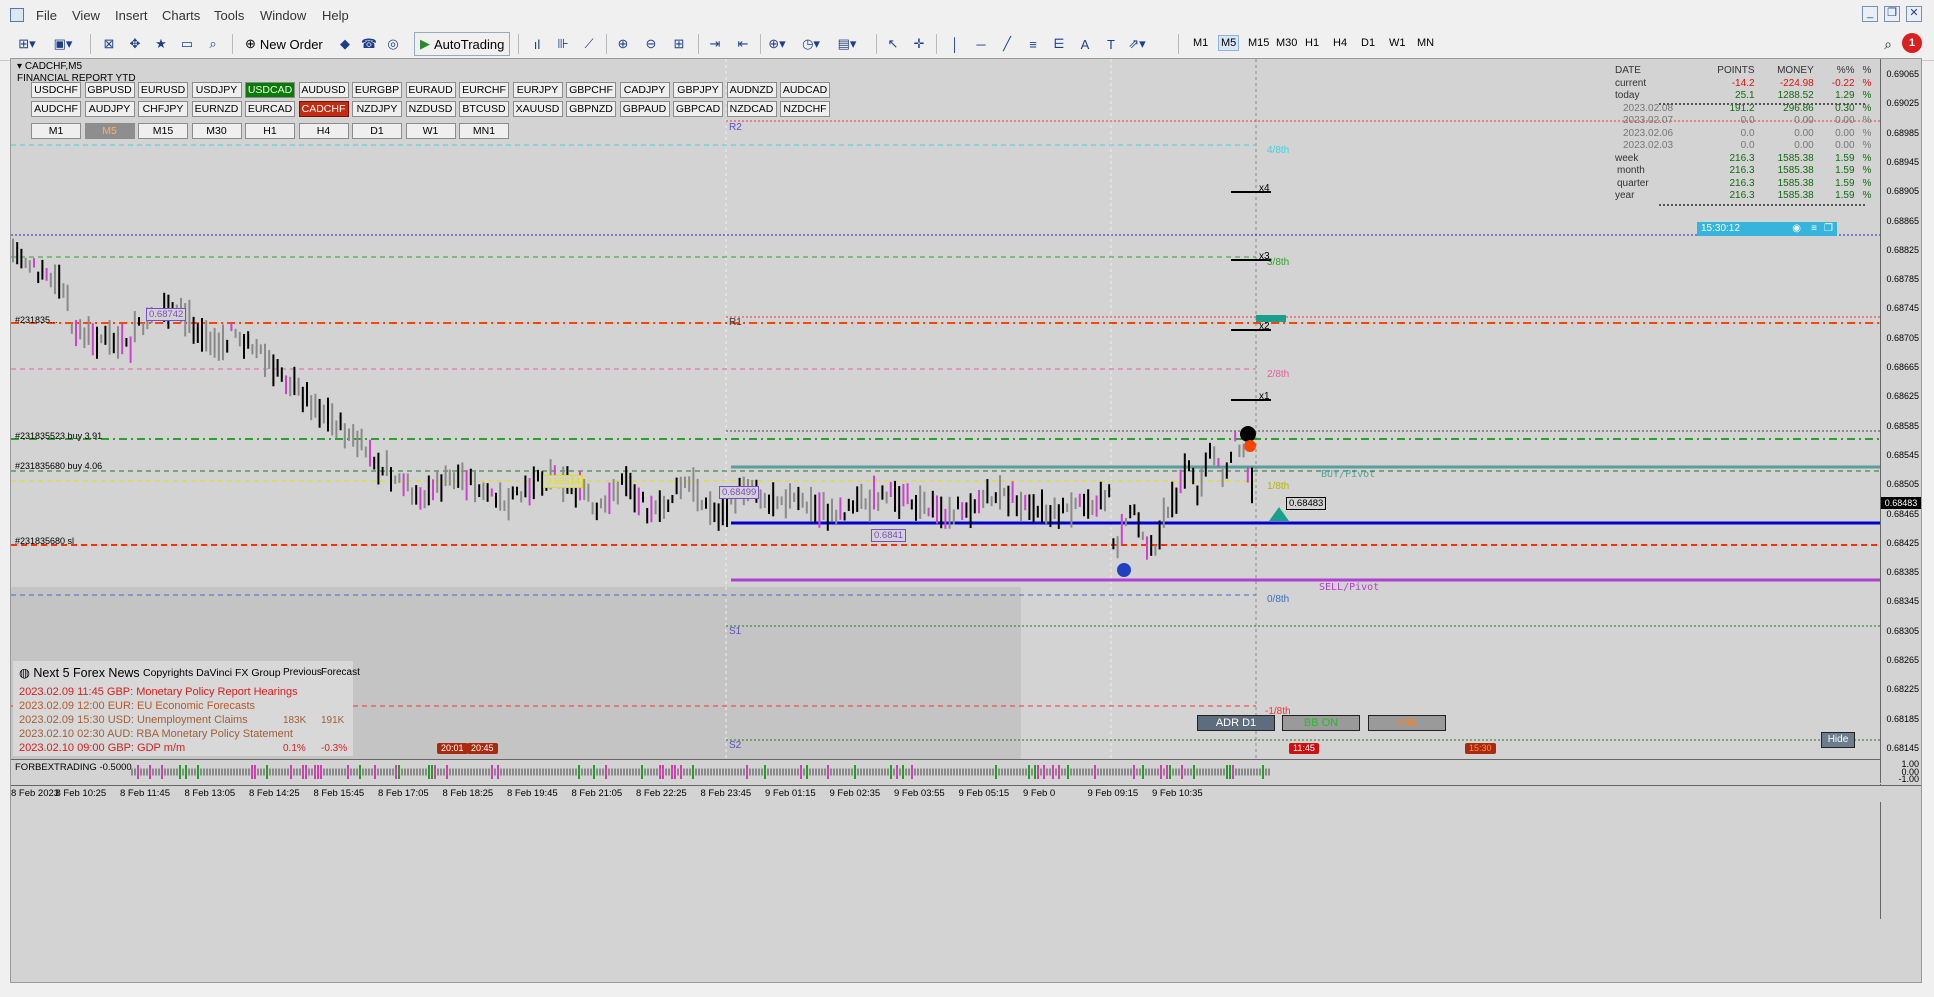 Image resolution: width=1934 pixels, height=997 pixels. What do you see at coordinates (777, 44) in the screenshot?
I see `indicators-icon: ⊕▾` at bounding box center [777, 44].